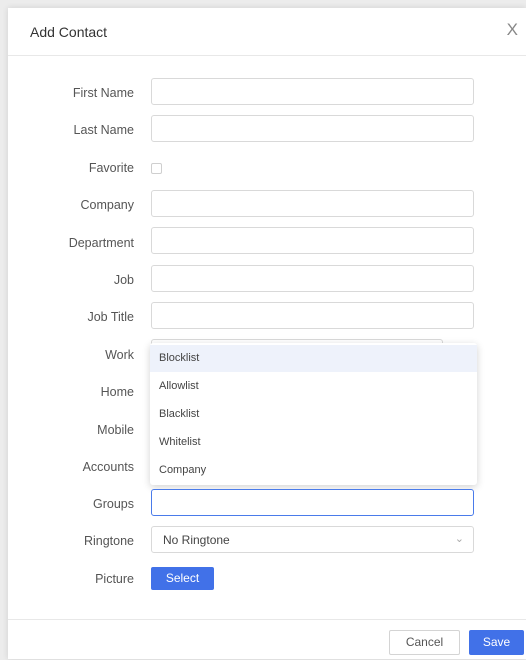  What do you see at coordinates (313, 358) in the screenshot?
I see `dropdown-option-blocklist: Blocklist` at bounding box center [313, 358].